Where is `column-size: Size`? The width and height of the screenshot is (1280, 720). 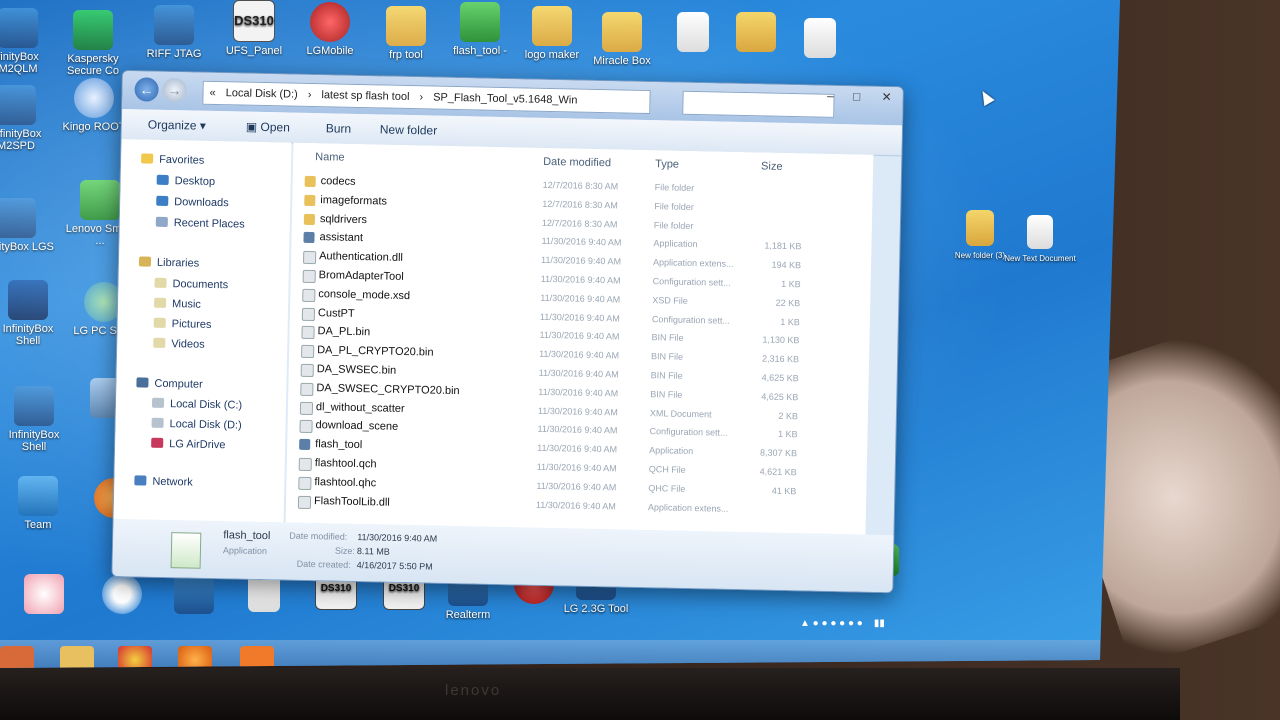
column-size: Size is located at coordinates (772, 166).